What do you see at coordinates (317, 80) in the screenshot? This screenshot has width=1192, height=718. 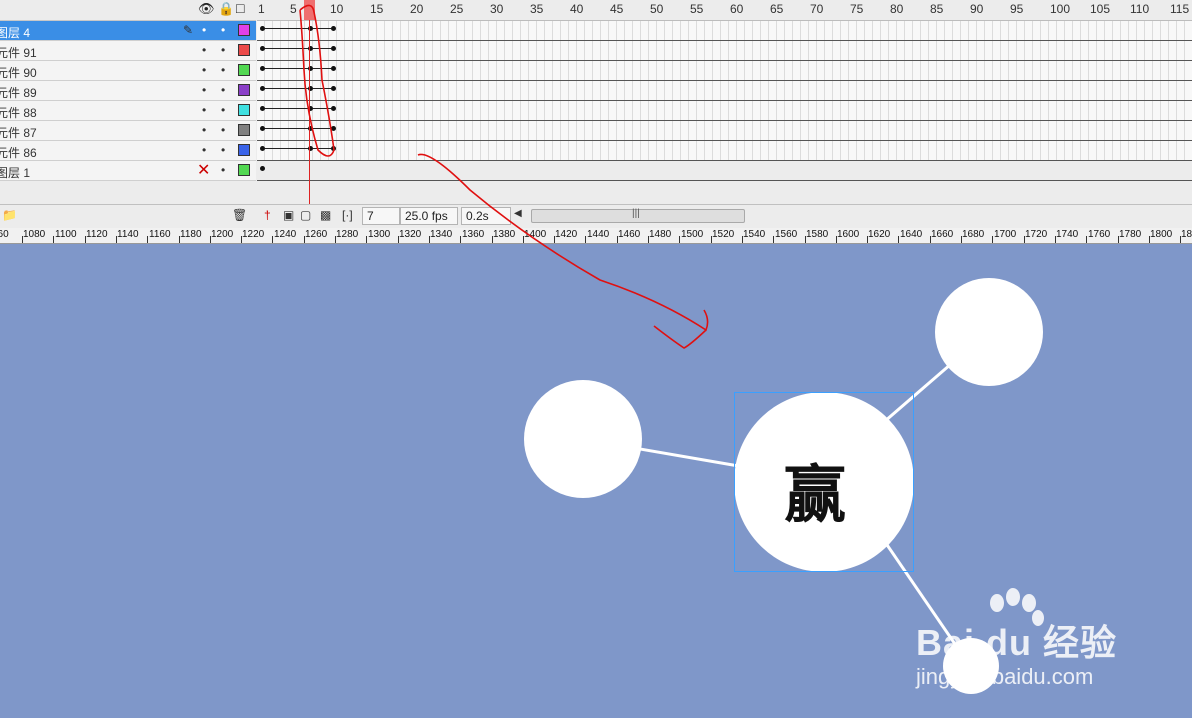 I see `annotation-ellipse` at bounding box center [317, 80].